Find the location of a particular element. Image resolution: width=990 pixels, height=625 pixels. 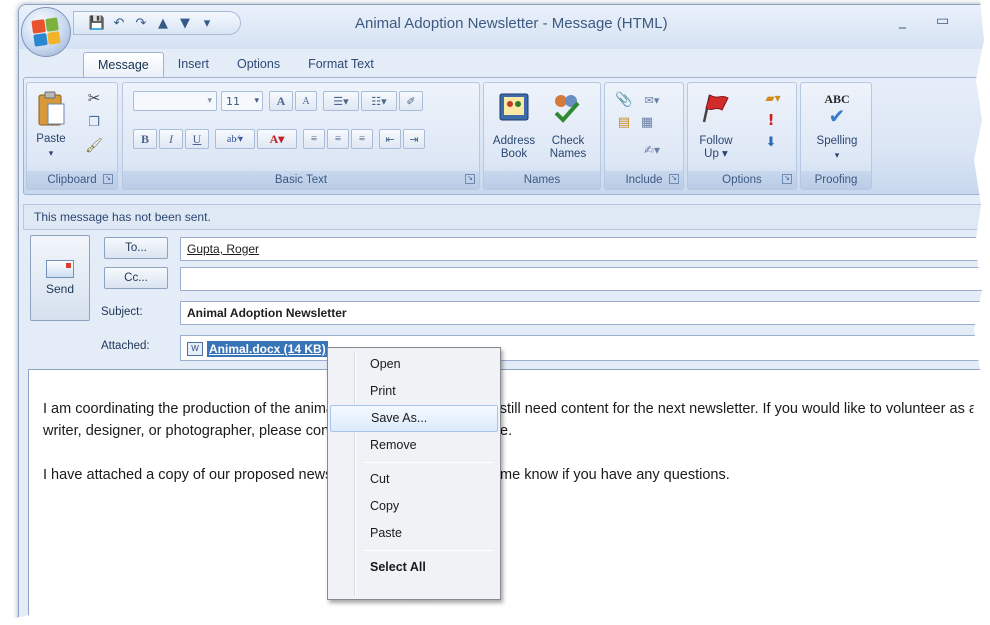

options-group: Follow Up ▾ ▰▾ ! ⬇ Options ↘ is located at coordinates (742, 136).